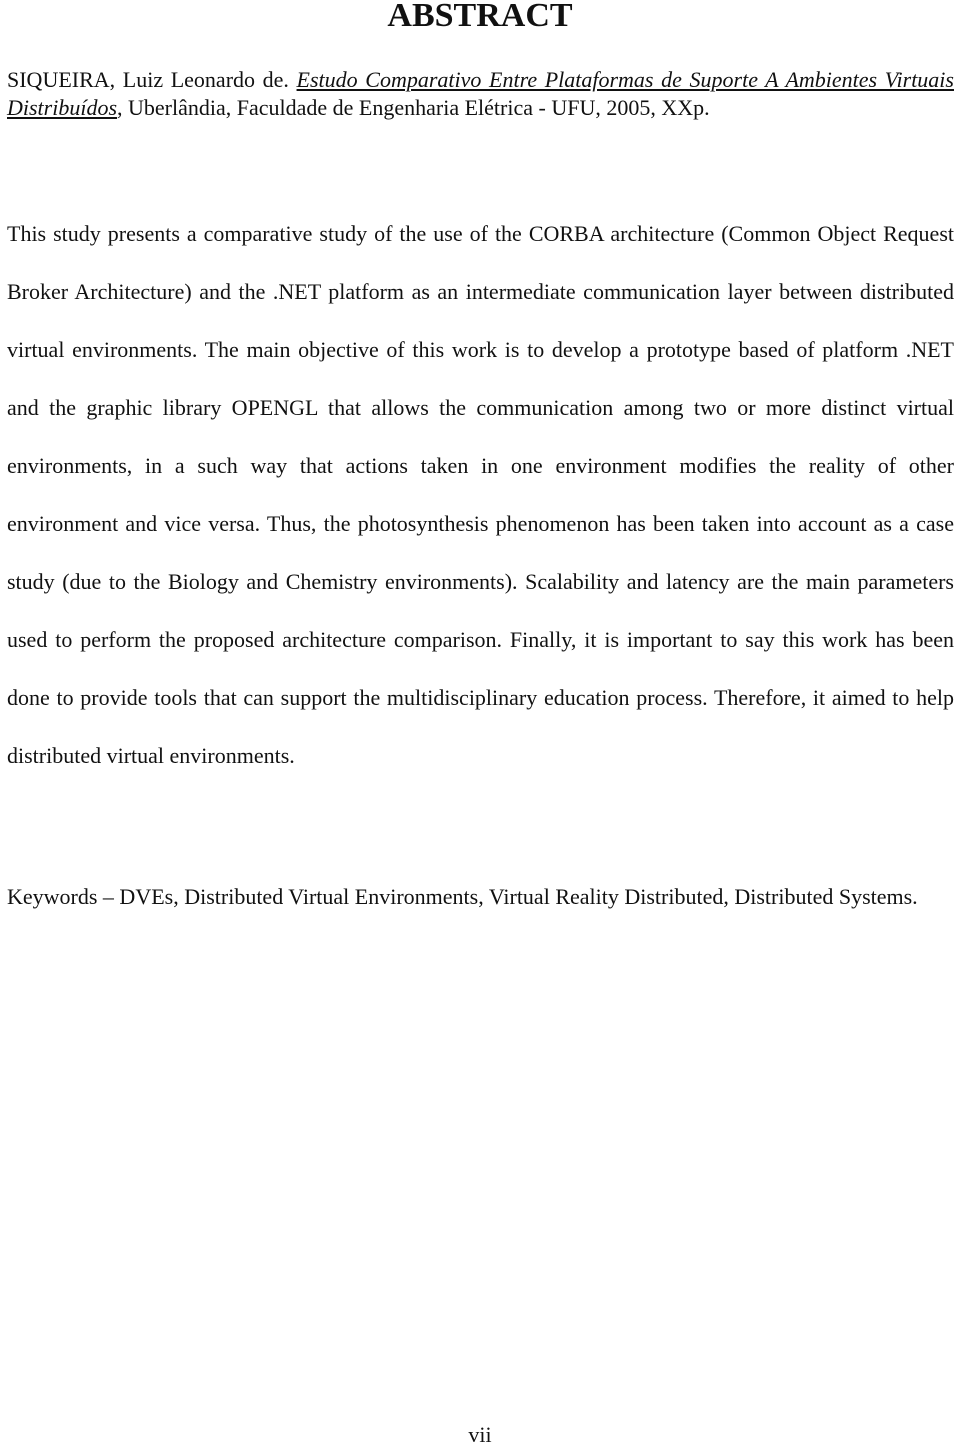  Describe the element at coordinates (480, 17) in the screenshot. I see `abstract-heading: ABSTRACT` at that location.